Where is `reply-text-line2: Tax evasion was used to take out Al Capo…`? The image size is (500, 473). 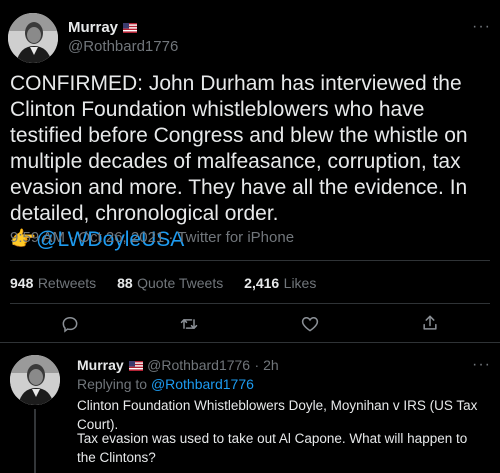
reply-text-line2: Tax evasion was used to take out Al Capo… is located at coordinates (272, 448).